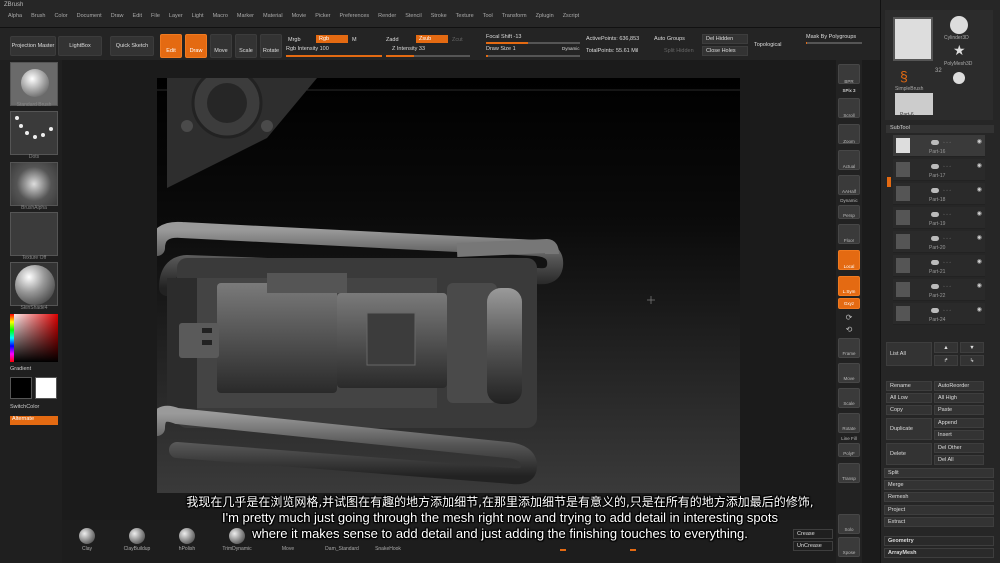 This screenshot has height=563, width=1000. I want to click on switch-color-button: SwitchColor, so click(24, 407).